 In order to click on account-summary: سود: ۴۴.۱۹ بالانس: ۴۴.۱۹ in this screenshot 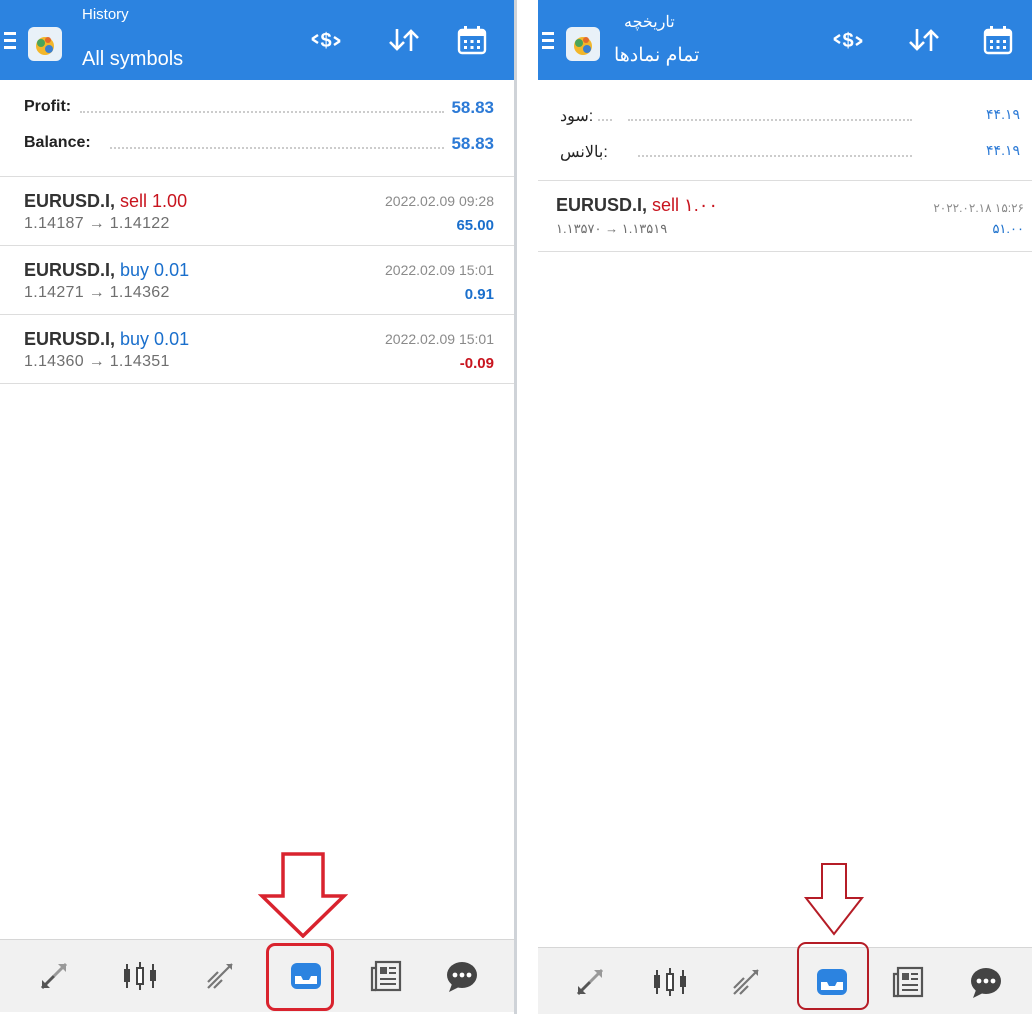, I will do `click(785, 130)`.